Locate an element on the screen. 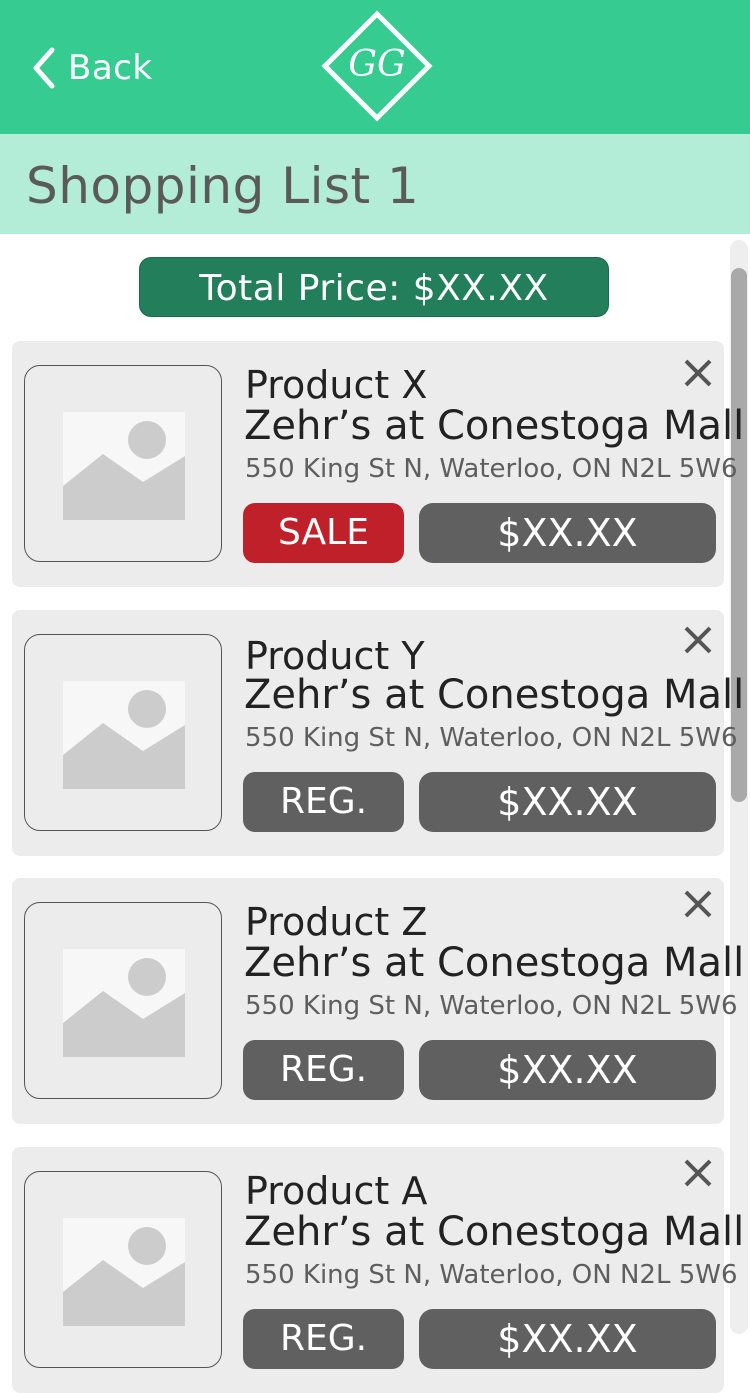 The height and width of the screenshot is (1393, 750). page-title: Shopping List 1 is located at coordinates (223, 186).